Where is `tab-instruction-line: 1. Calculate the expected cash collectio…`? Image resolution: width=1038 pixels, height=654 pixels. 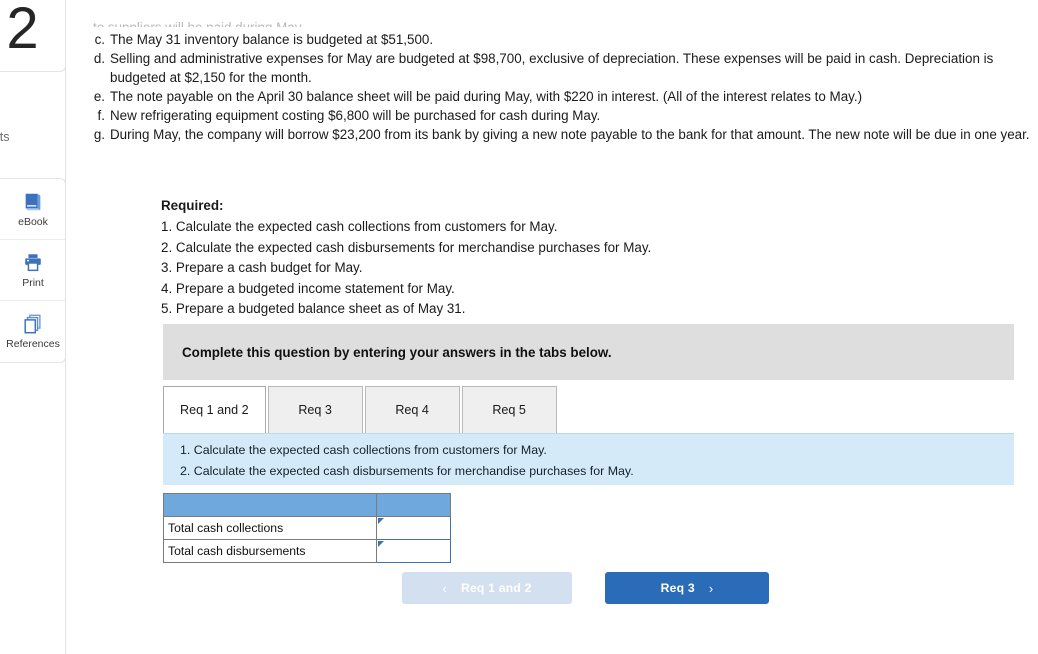 tab-instruction-line: 1. Calculate the expected cash collectio… is located at coordinates (363, 450).